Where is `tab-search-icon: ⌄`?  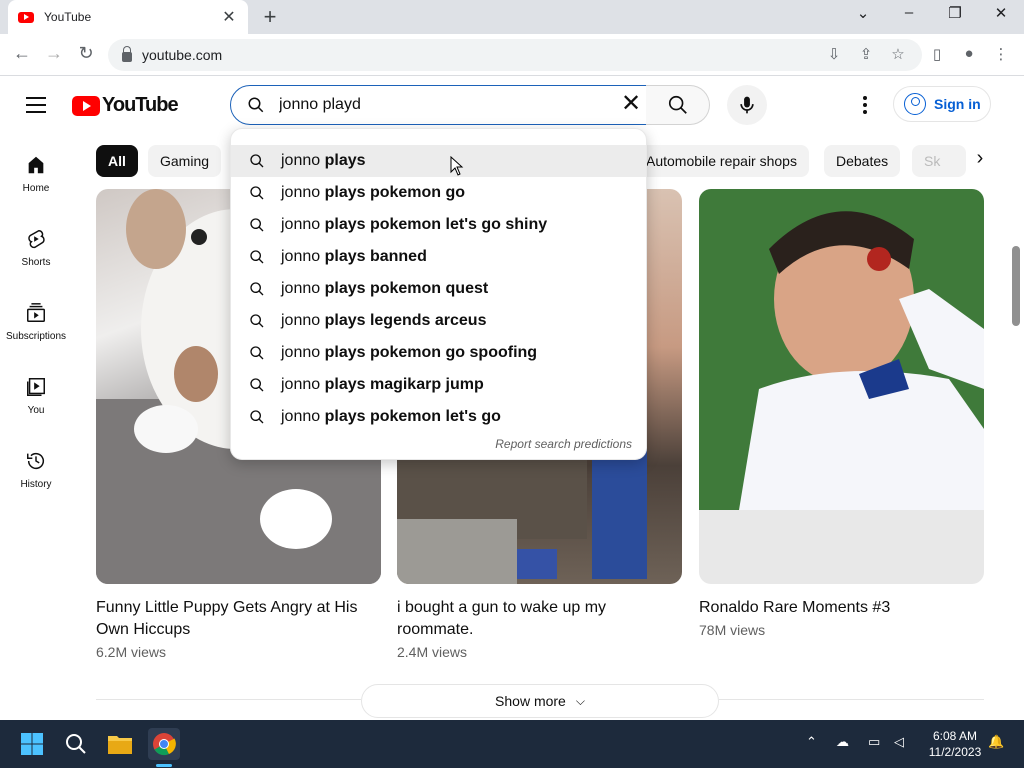
tab-search-icon: ⌄ is located at coordinates (863, 13).